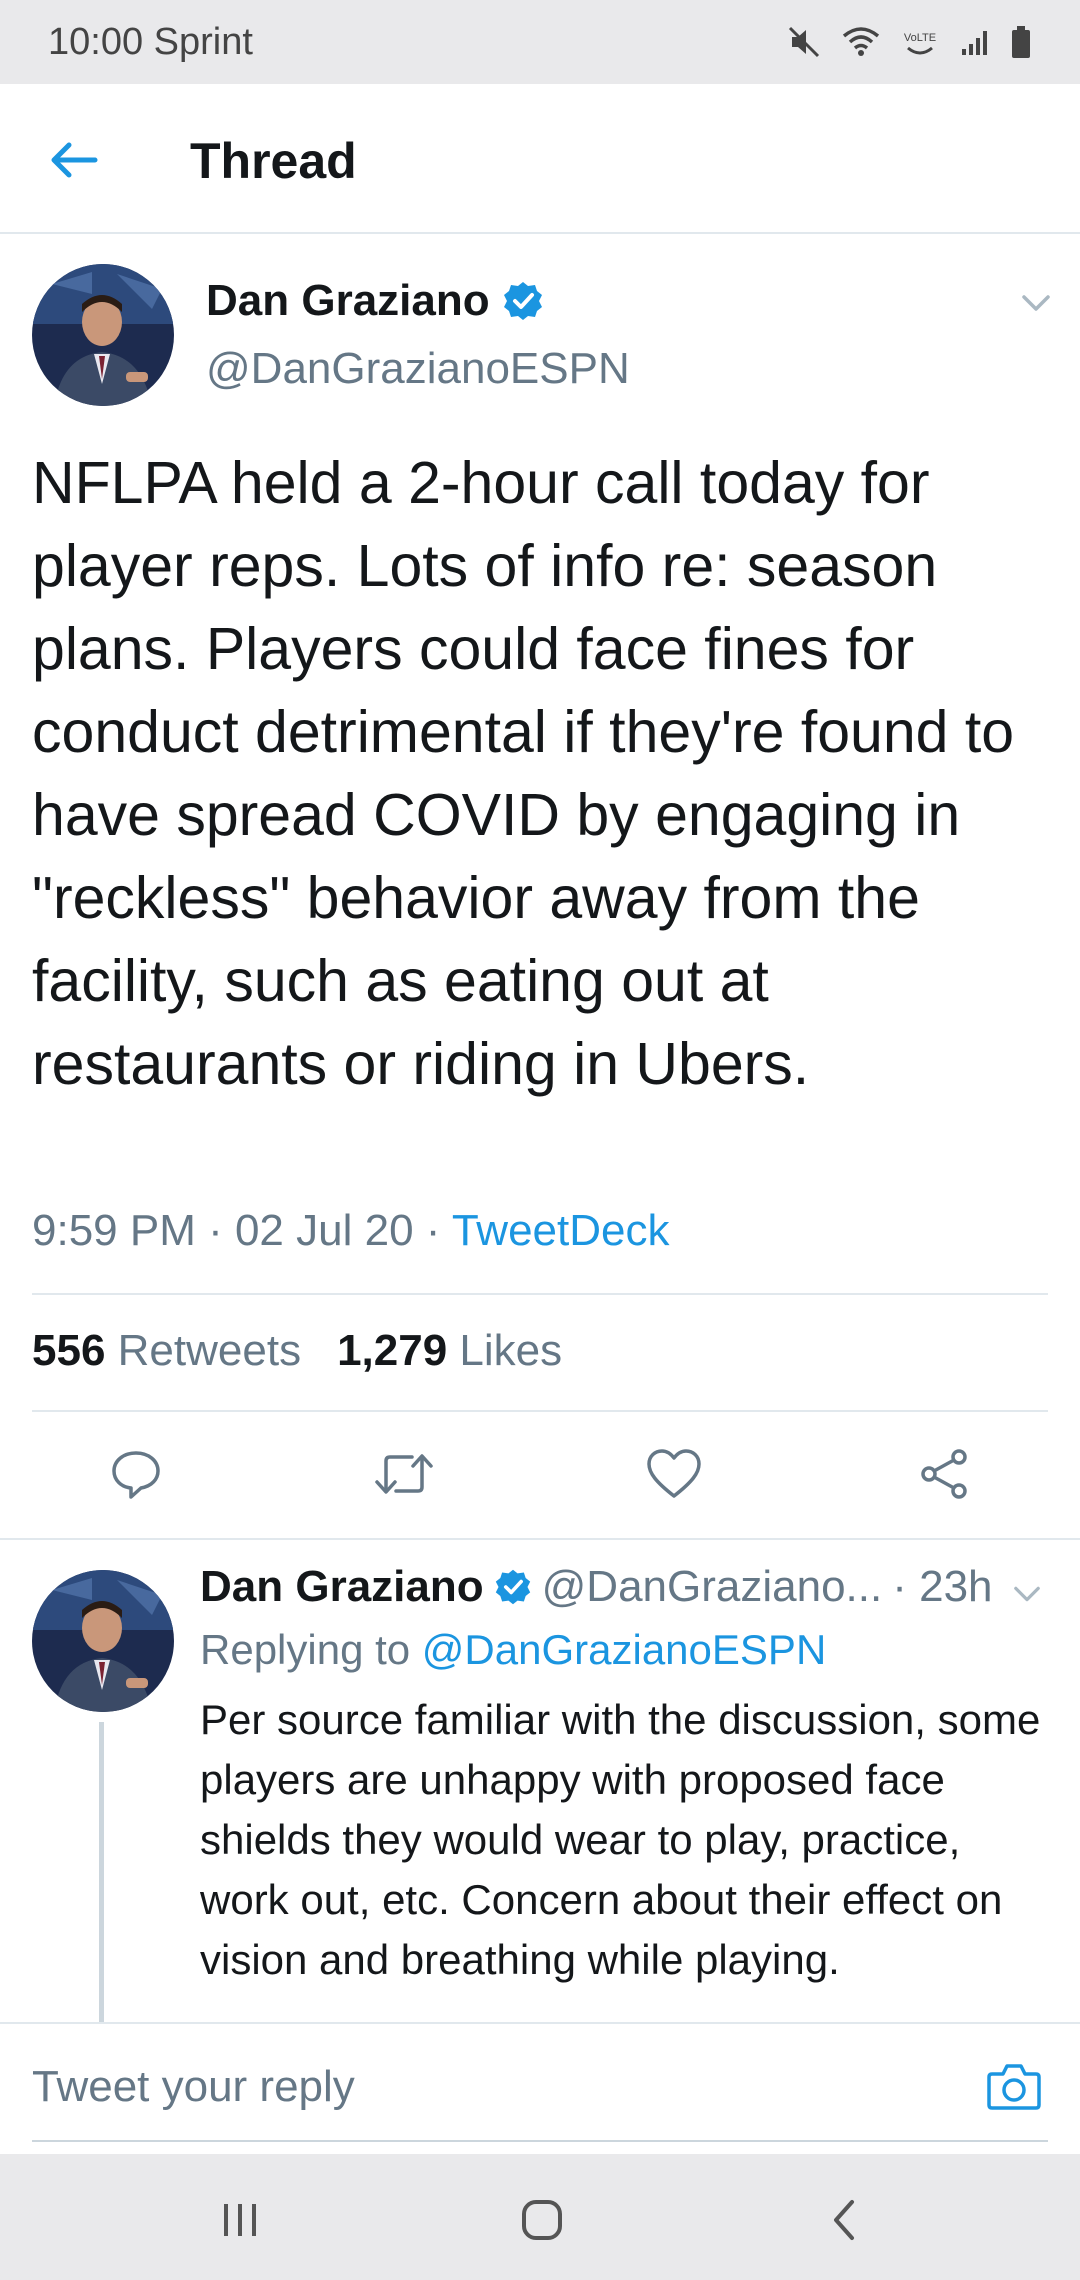  I want to click on reply-header: Dan Graziano @DanGraziano... · 23h, so click(596, 1587).